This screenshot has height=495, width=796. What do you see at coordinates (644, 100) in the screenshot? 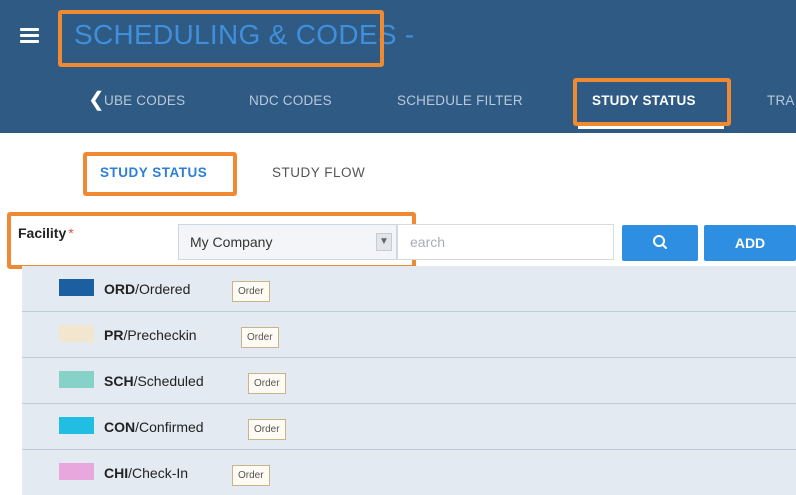
I see `tab-study-status: STUDY STATUS` at bounding box center [644, 100].